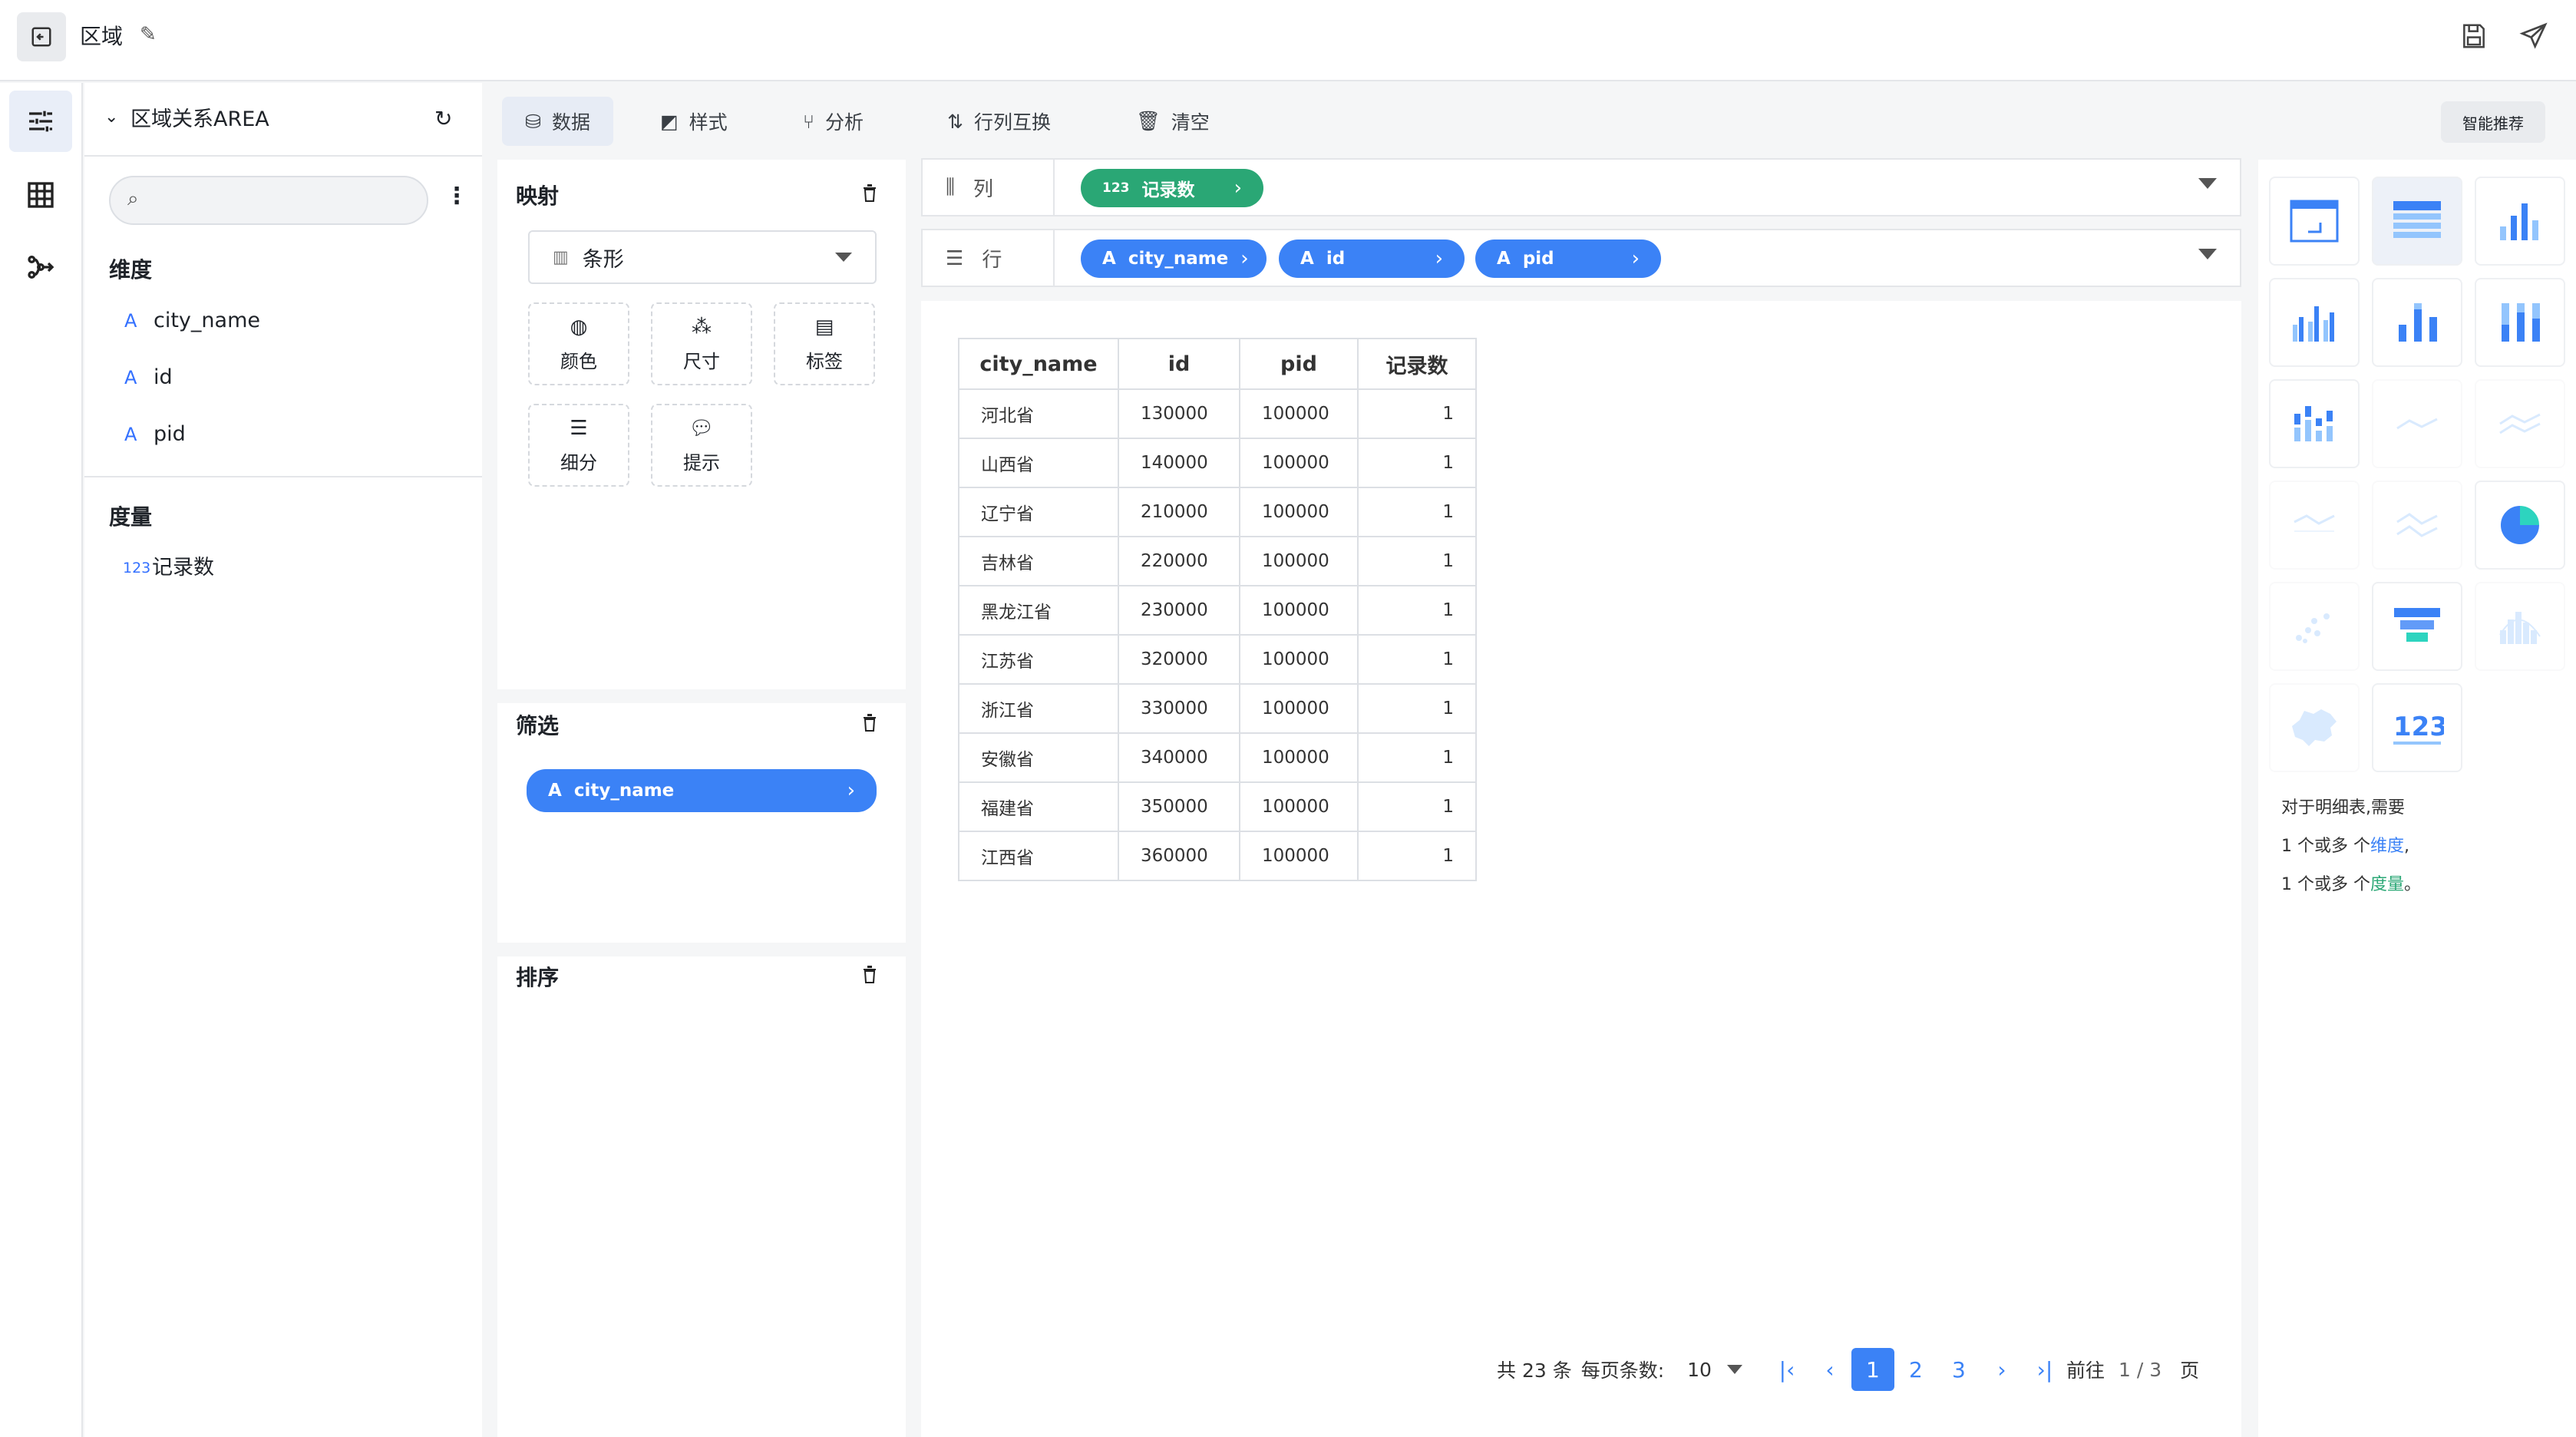  What do you see at coordinates (2417, 424) in the screenshot?
I see `chart-type-line` at bounding box center [2417, 424].